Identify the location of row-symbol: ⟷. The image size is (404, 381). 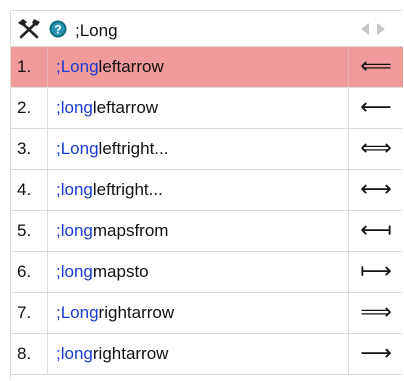
(375, 190).